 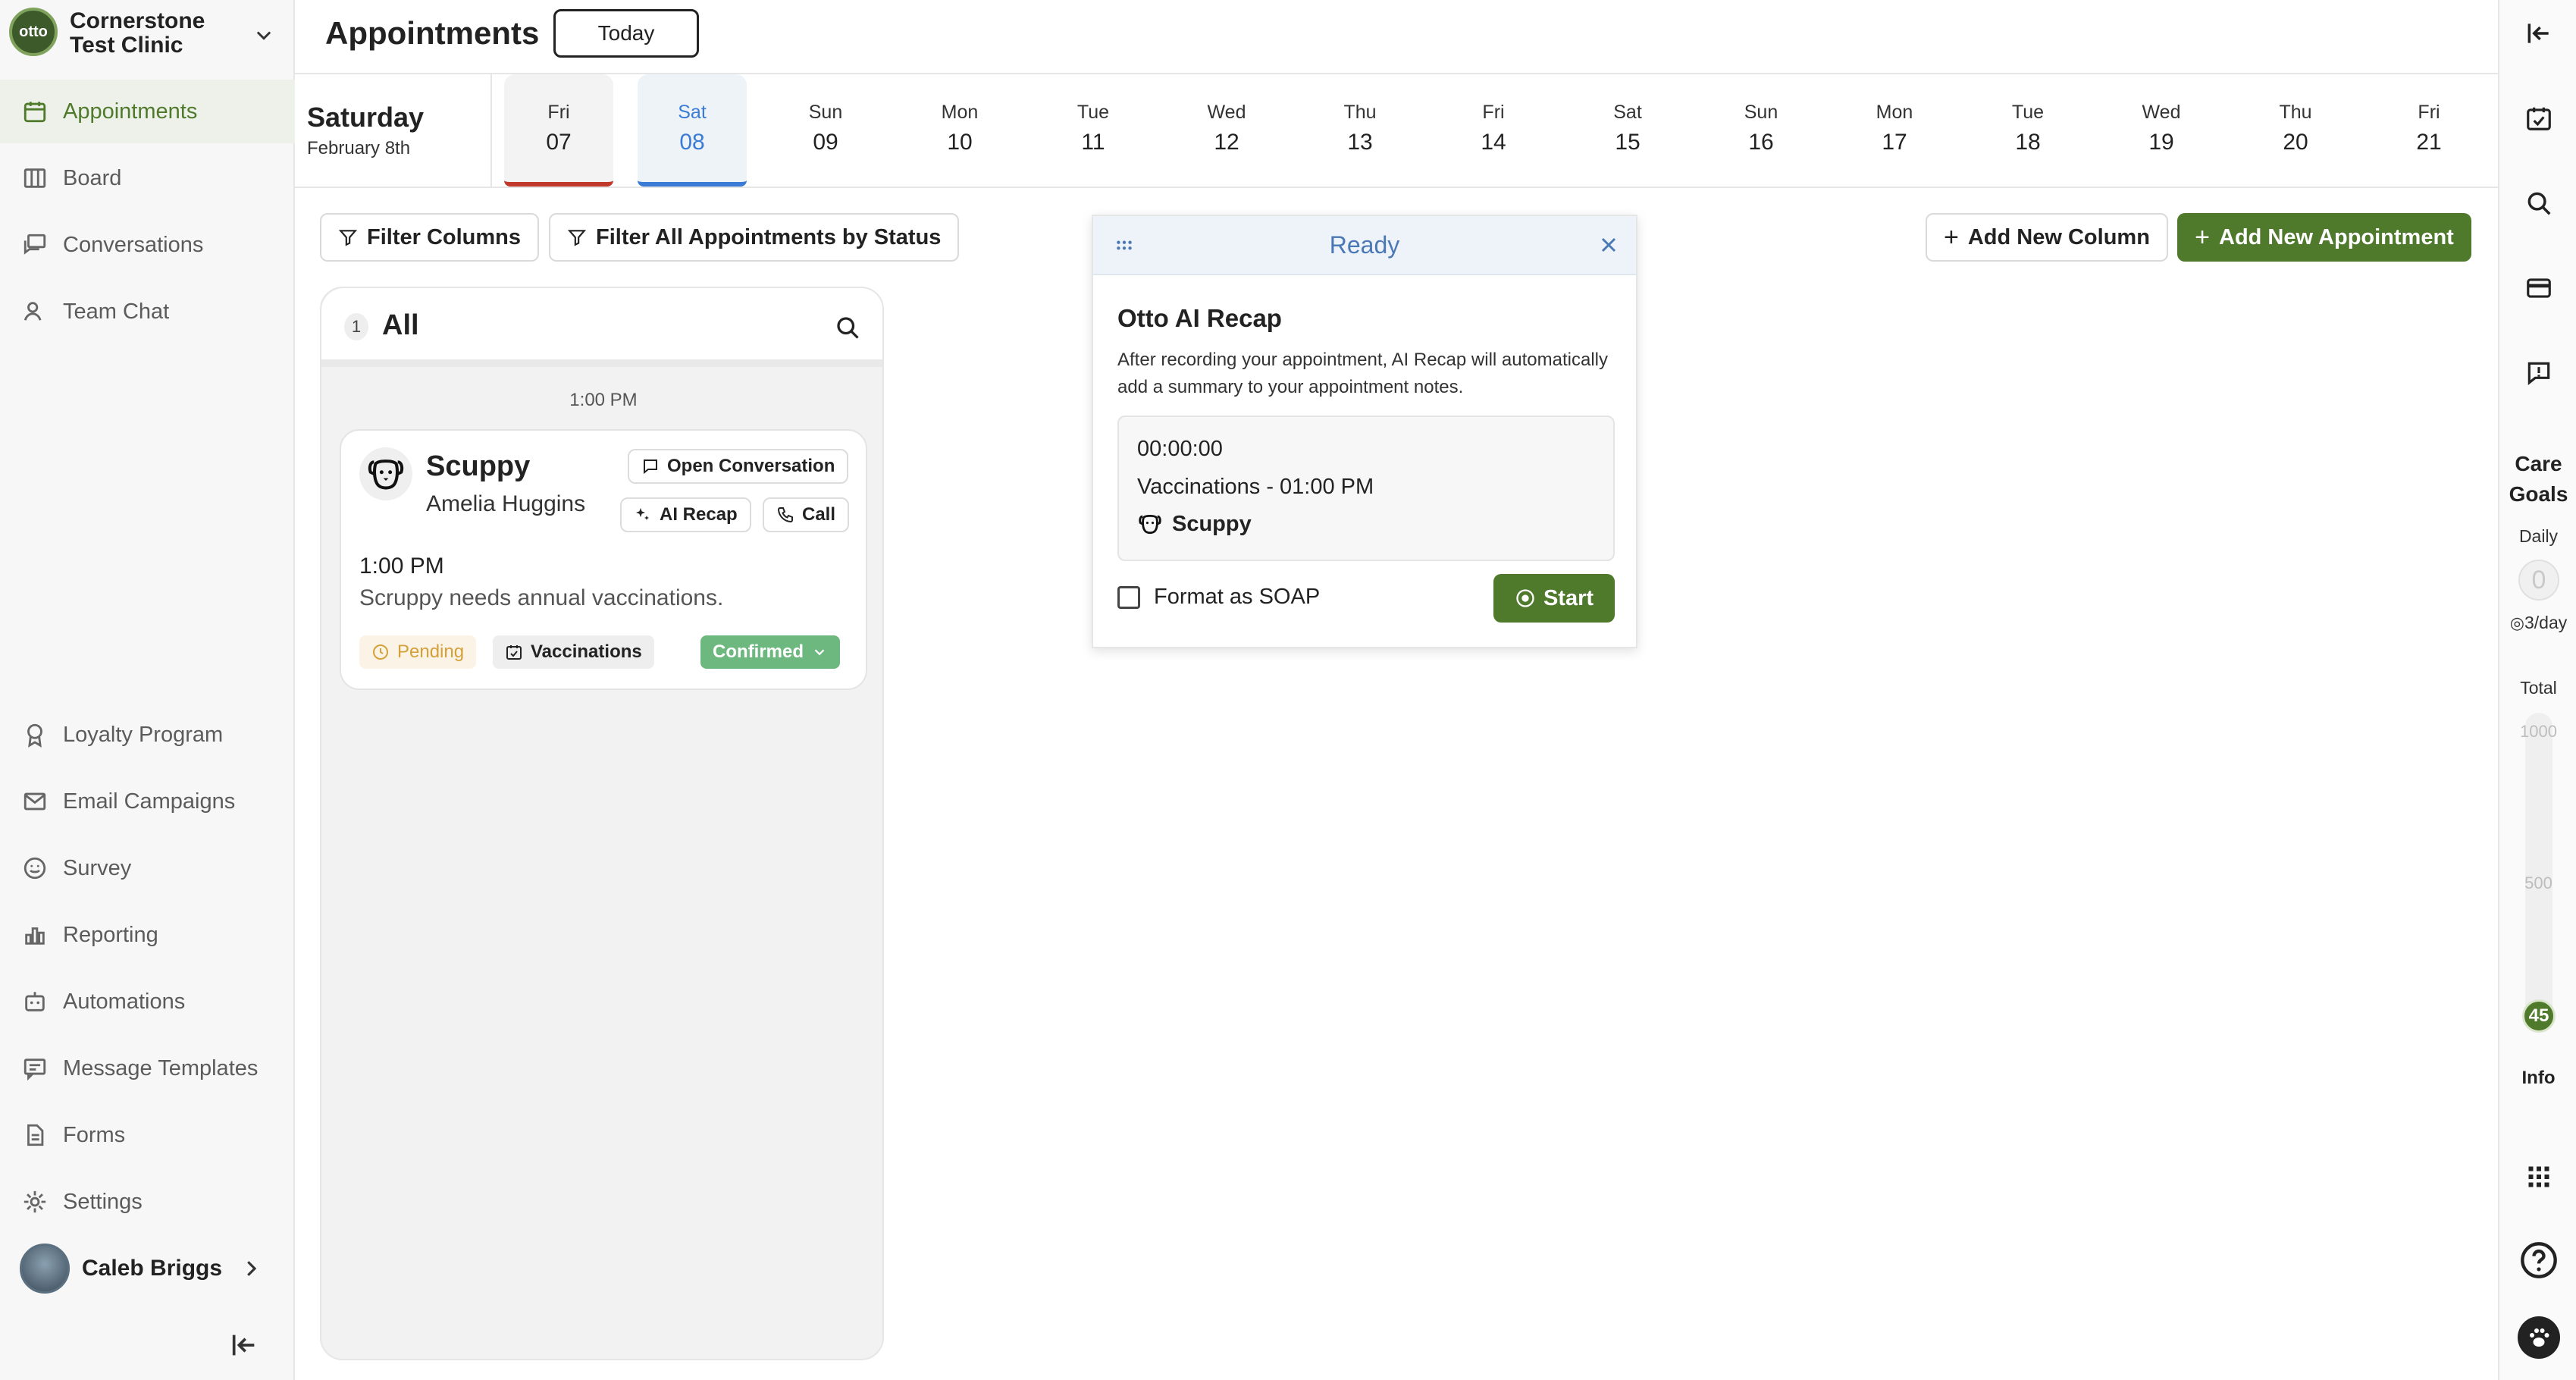 What do you see at coordinates (577, 238) in the screenshot?
I see `filter-icon` at bounding box center [577, 238].